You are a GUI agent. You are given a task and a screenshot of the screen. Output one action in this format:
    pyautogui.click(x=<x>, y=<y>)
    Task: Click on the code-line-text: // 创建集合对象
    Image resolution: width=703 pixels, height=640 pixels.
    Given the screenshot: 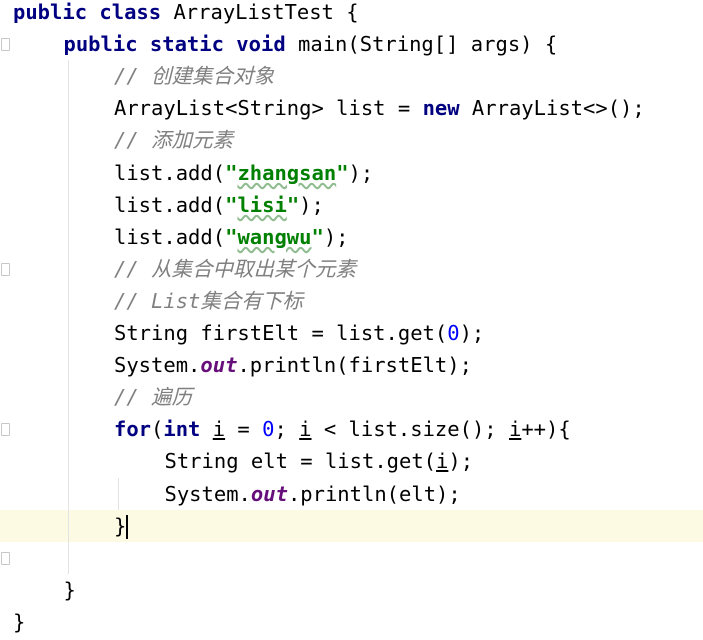 What is the action you would take?
    pyautogui.click(x=194, y=76)
    